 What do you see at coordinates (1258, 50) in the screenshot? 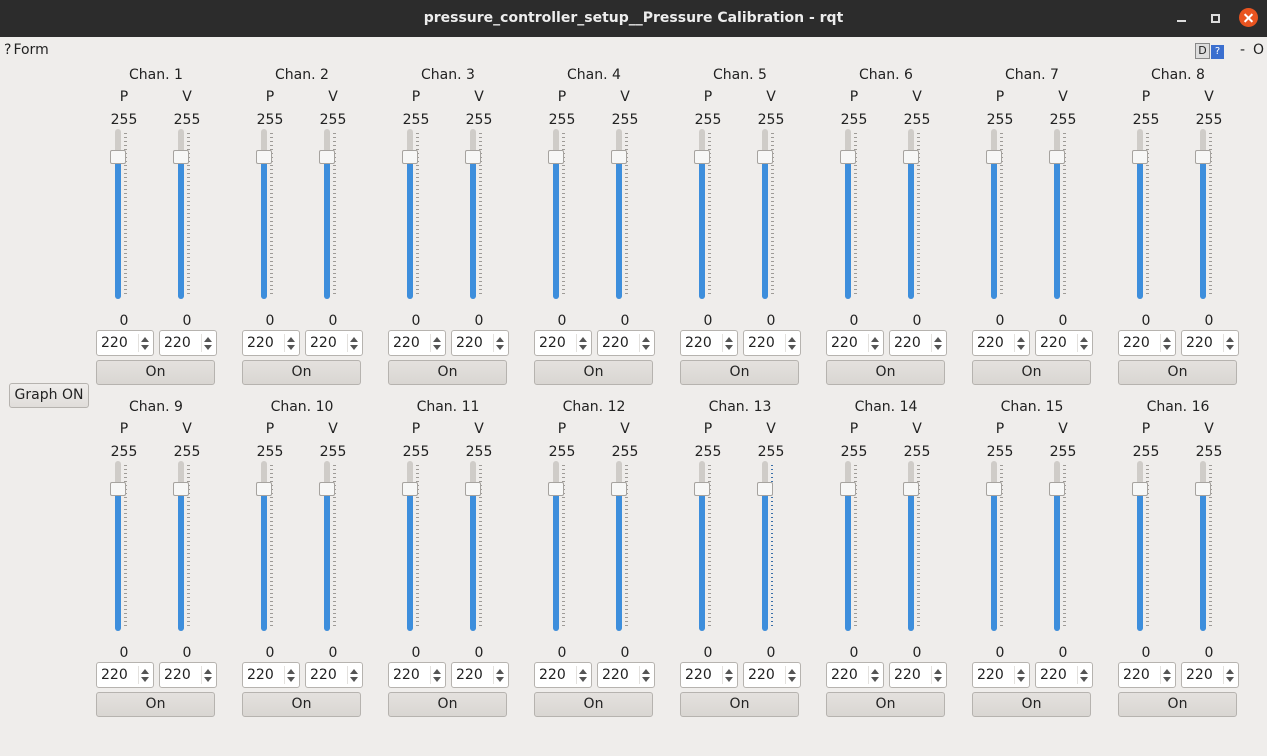
I see `dock-close-button: O` at bounding box center [1258, 50].